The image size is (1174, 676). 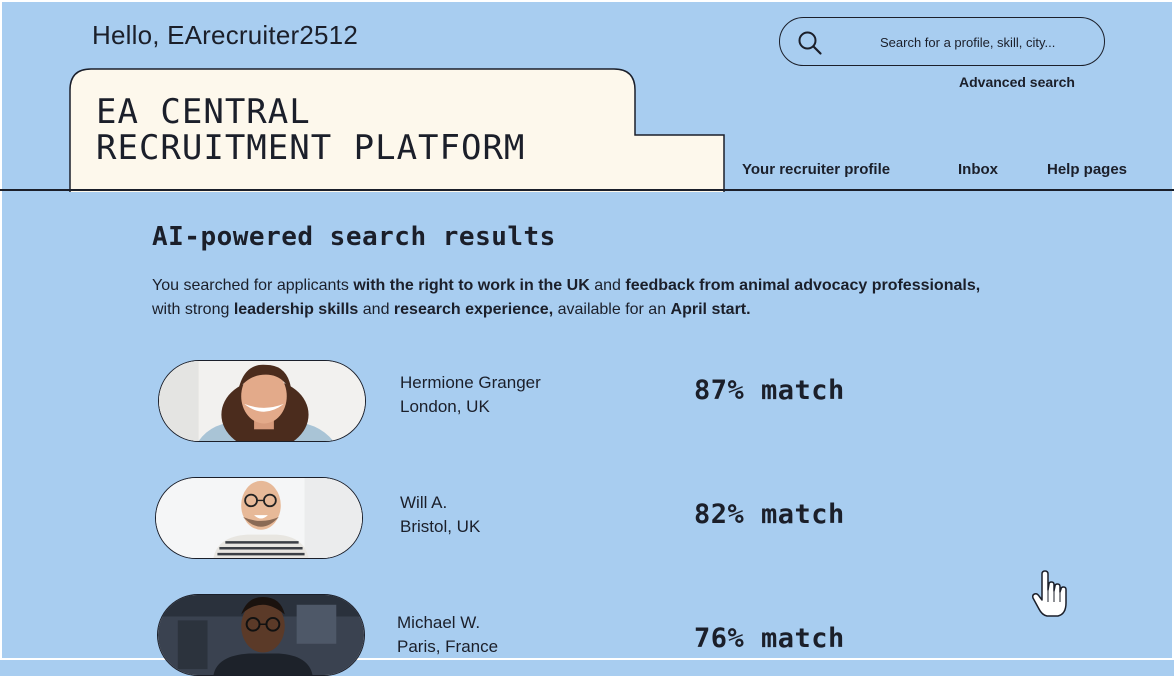 What do you see at coordinates (225, 35) in the screenshot?
I see `greeting: Hello, EArecruiter2512` at bounding box center [225, 35].